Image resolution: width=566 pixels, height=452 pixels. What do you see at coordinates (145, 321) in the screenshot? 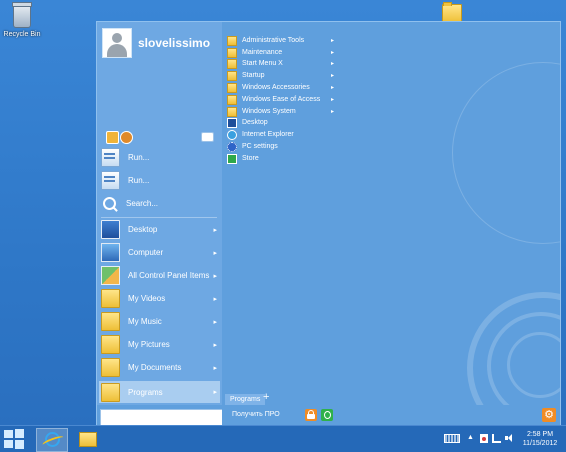
I see `left-item-label: My Music` at bounding box center [145, 321].